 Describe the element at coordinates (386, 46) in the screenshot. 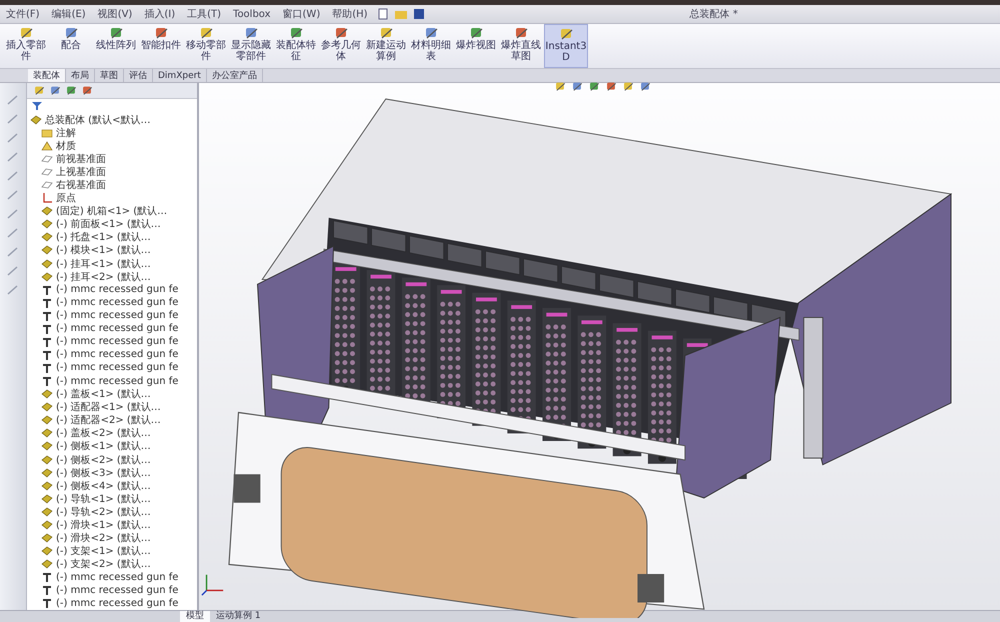

I see `toolbar-button: 新建运动算例` at that location.